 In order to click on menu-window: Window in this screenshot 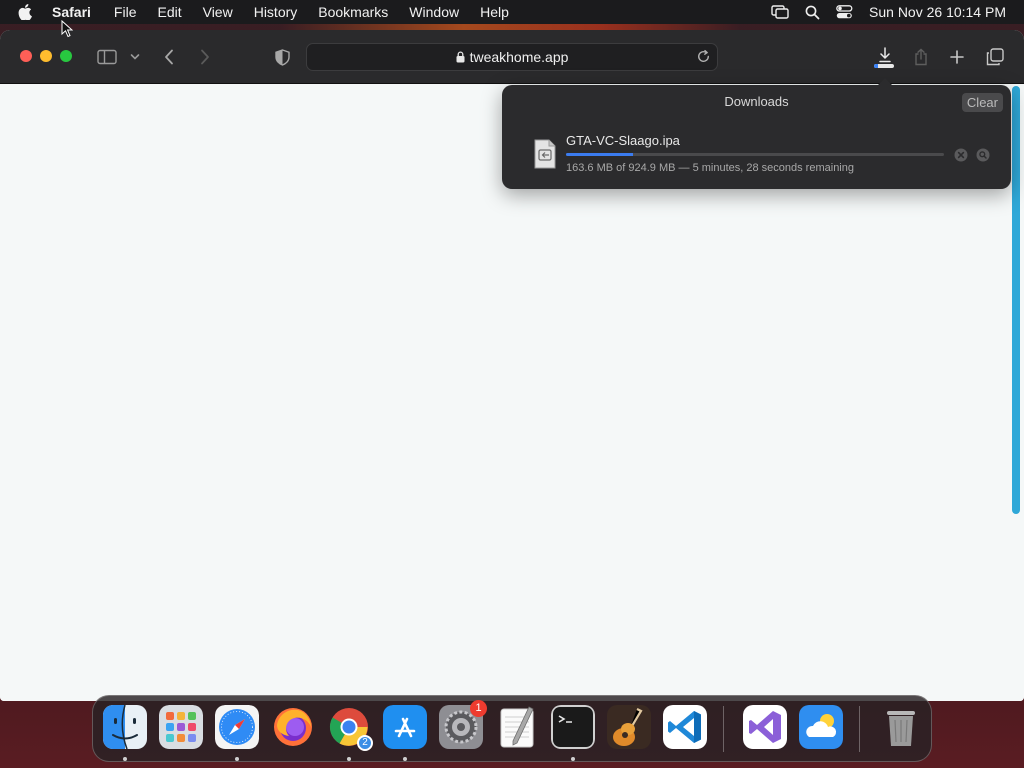, I will do `click(434, 12)`.